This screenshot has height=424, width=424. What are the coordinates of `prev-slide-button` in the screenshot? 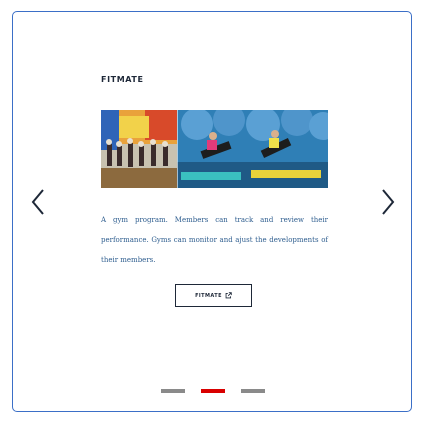 It's located at (38, 204).